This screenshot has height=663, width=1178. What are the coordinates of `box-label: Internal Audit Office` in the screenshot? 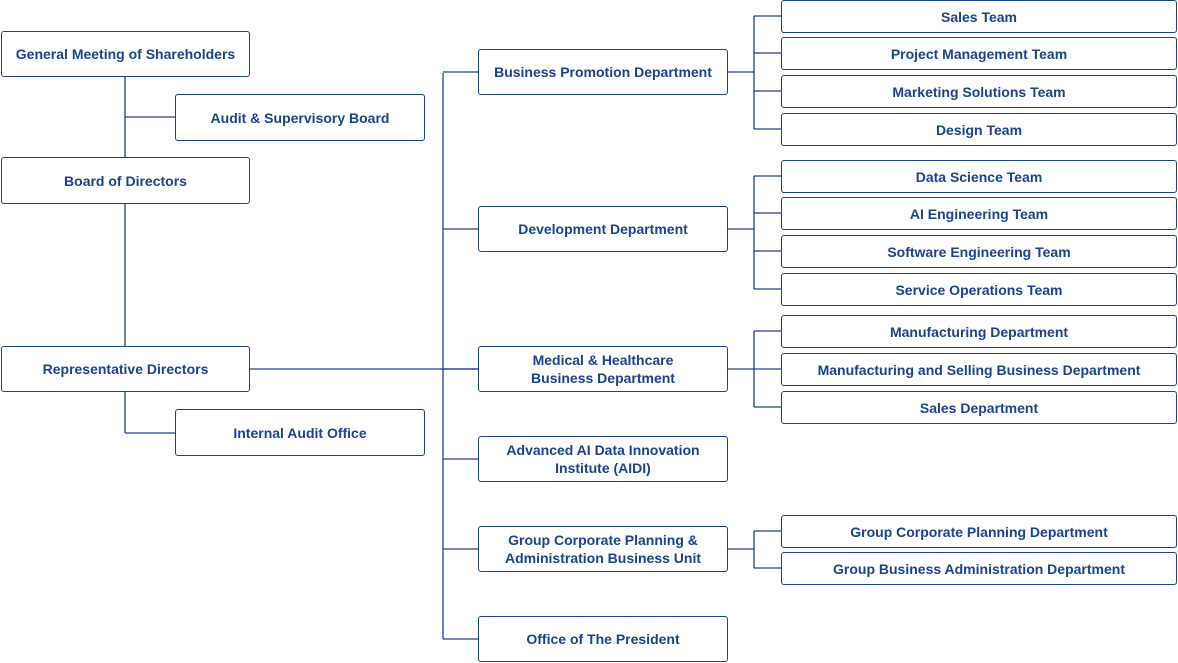 It's located at (300, 432).